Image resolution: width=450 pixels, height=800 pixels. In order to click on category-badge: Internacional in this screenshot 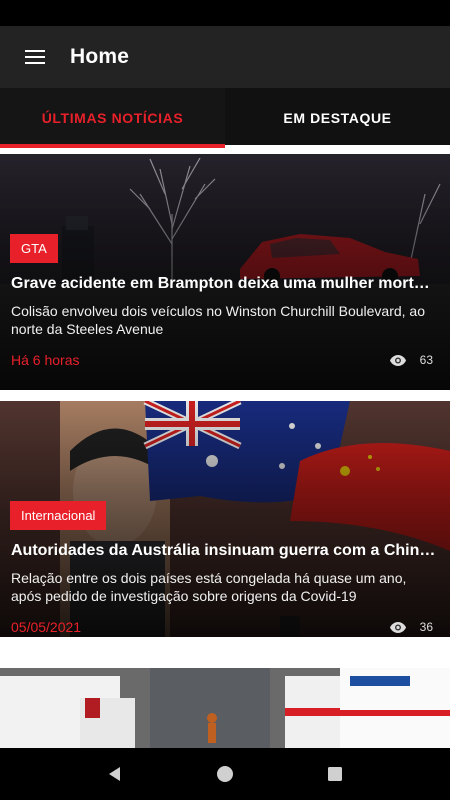, I will do `click(58, 515)`.